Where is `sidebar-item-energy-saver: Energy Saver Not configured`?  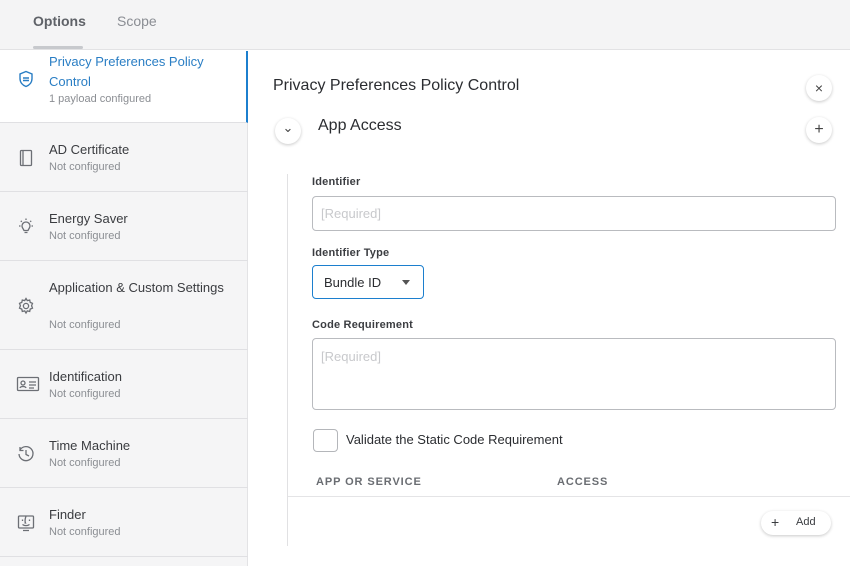 sidebar-item-energy-saver: Energy Saver Not configured is located at coordinates (124, 226).